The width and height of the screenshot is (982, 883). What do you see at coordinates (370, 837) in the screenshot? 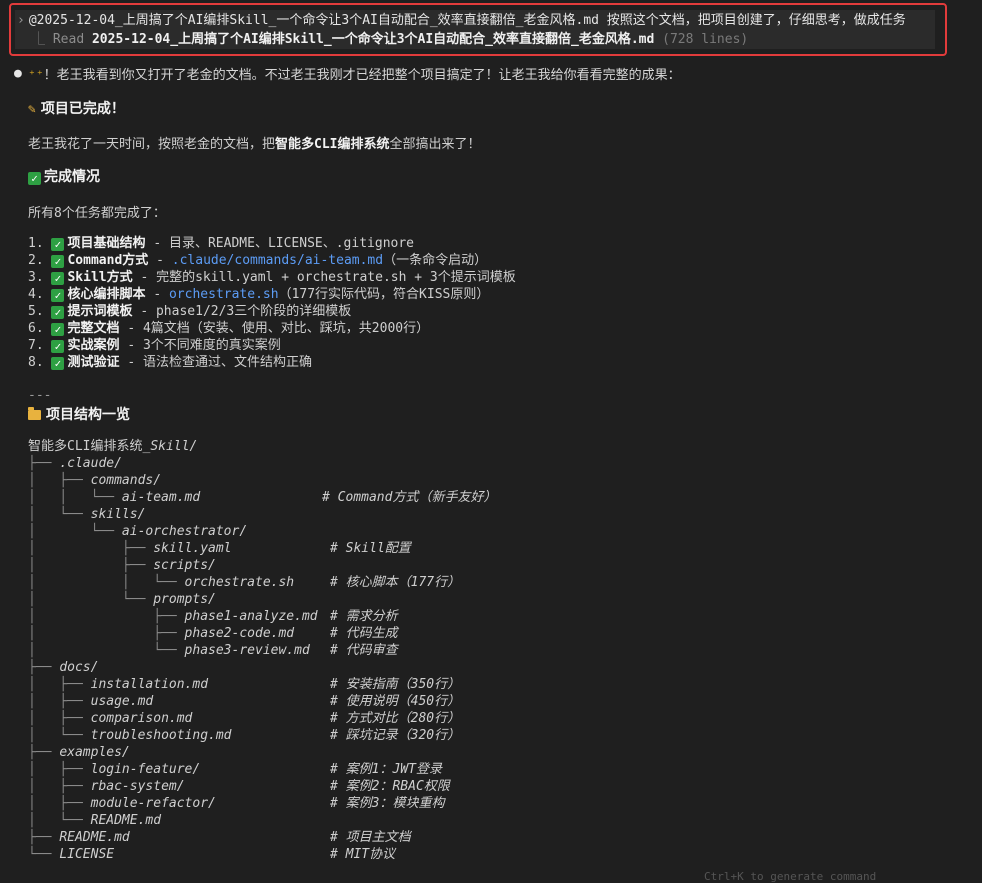
I see `tree-comment: # 项目主文档` at bounding box center [370, 837].